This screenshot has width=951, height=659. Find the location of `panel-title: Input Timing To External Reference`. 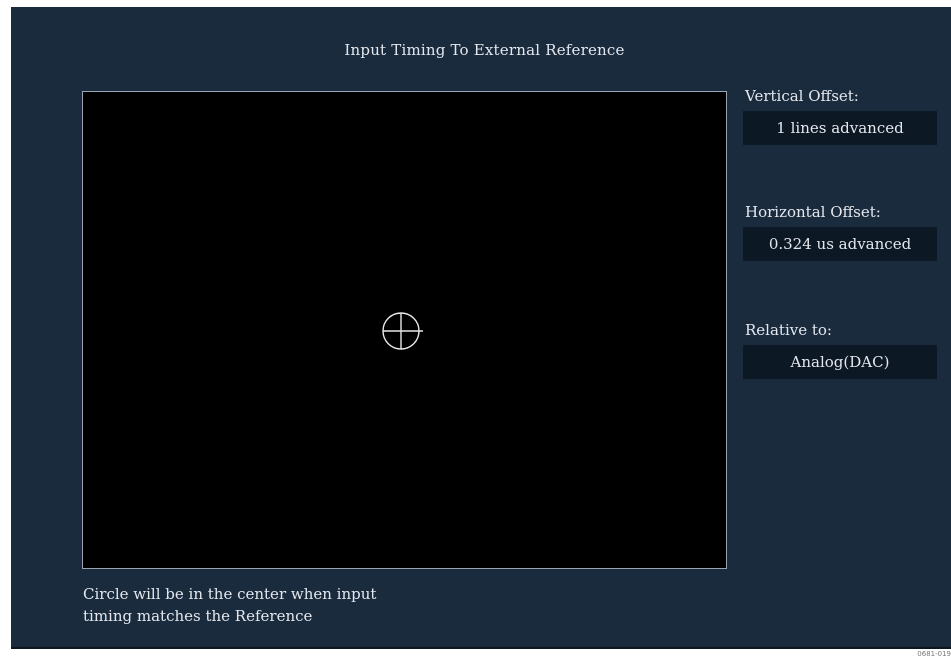

panel-title: Input Timing To External Reference is located at coordinates (484, 50).